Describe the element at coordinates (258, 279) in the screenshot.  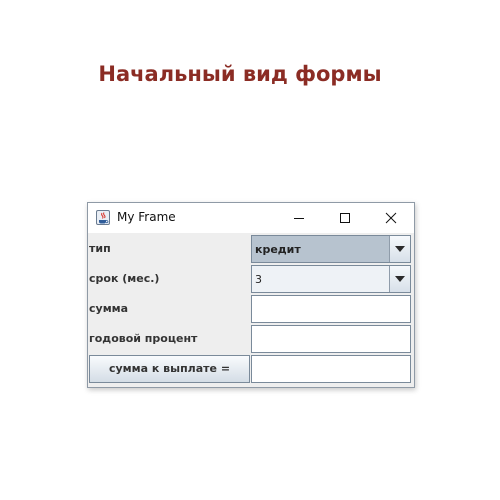
I see `term-value: 3` at that location.